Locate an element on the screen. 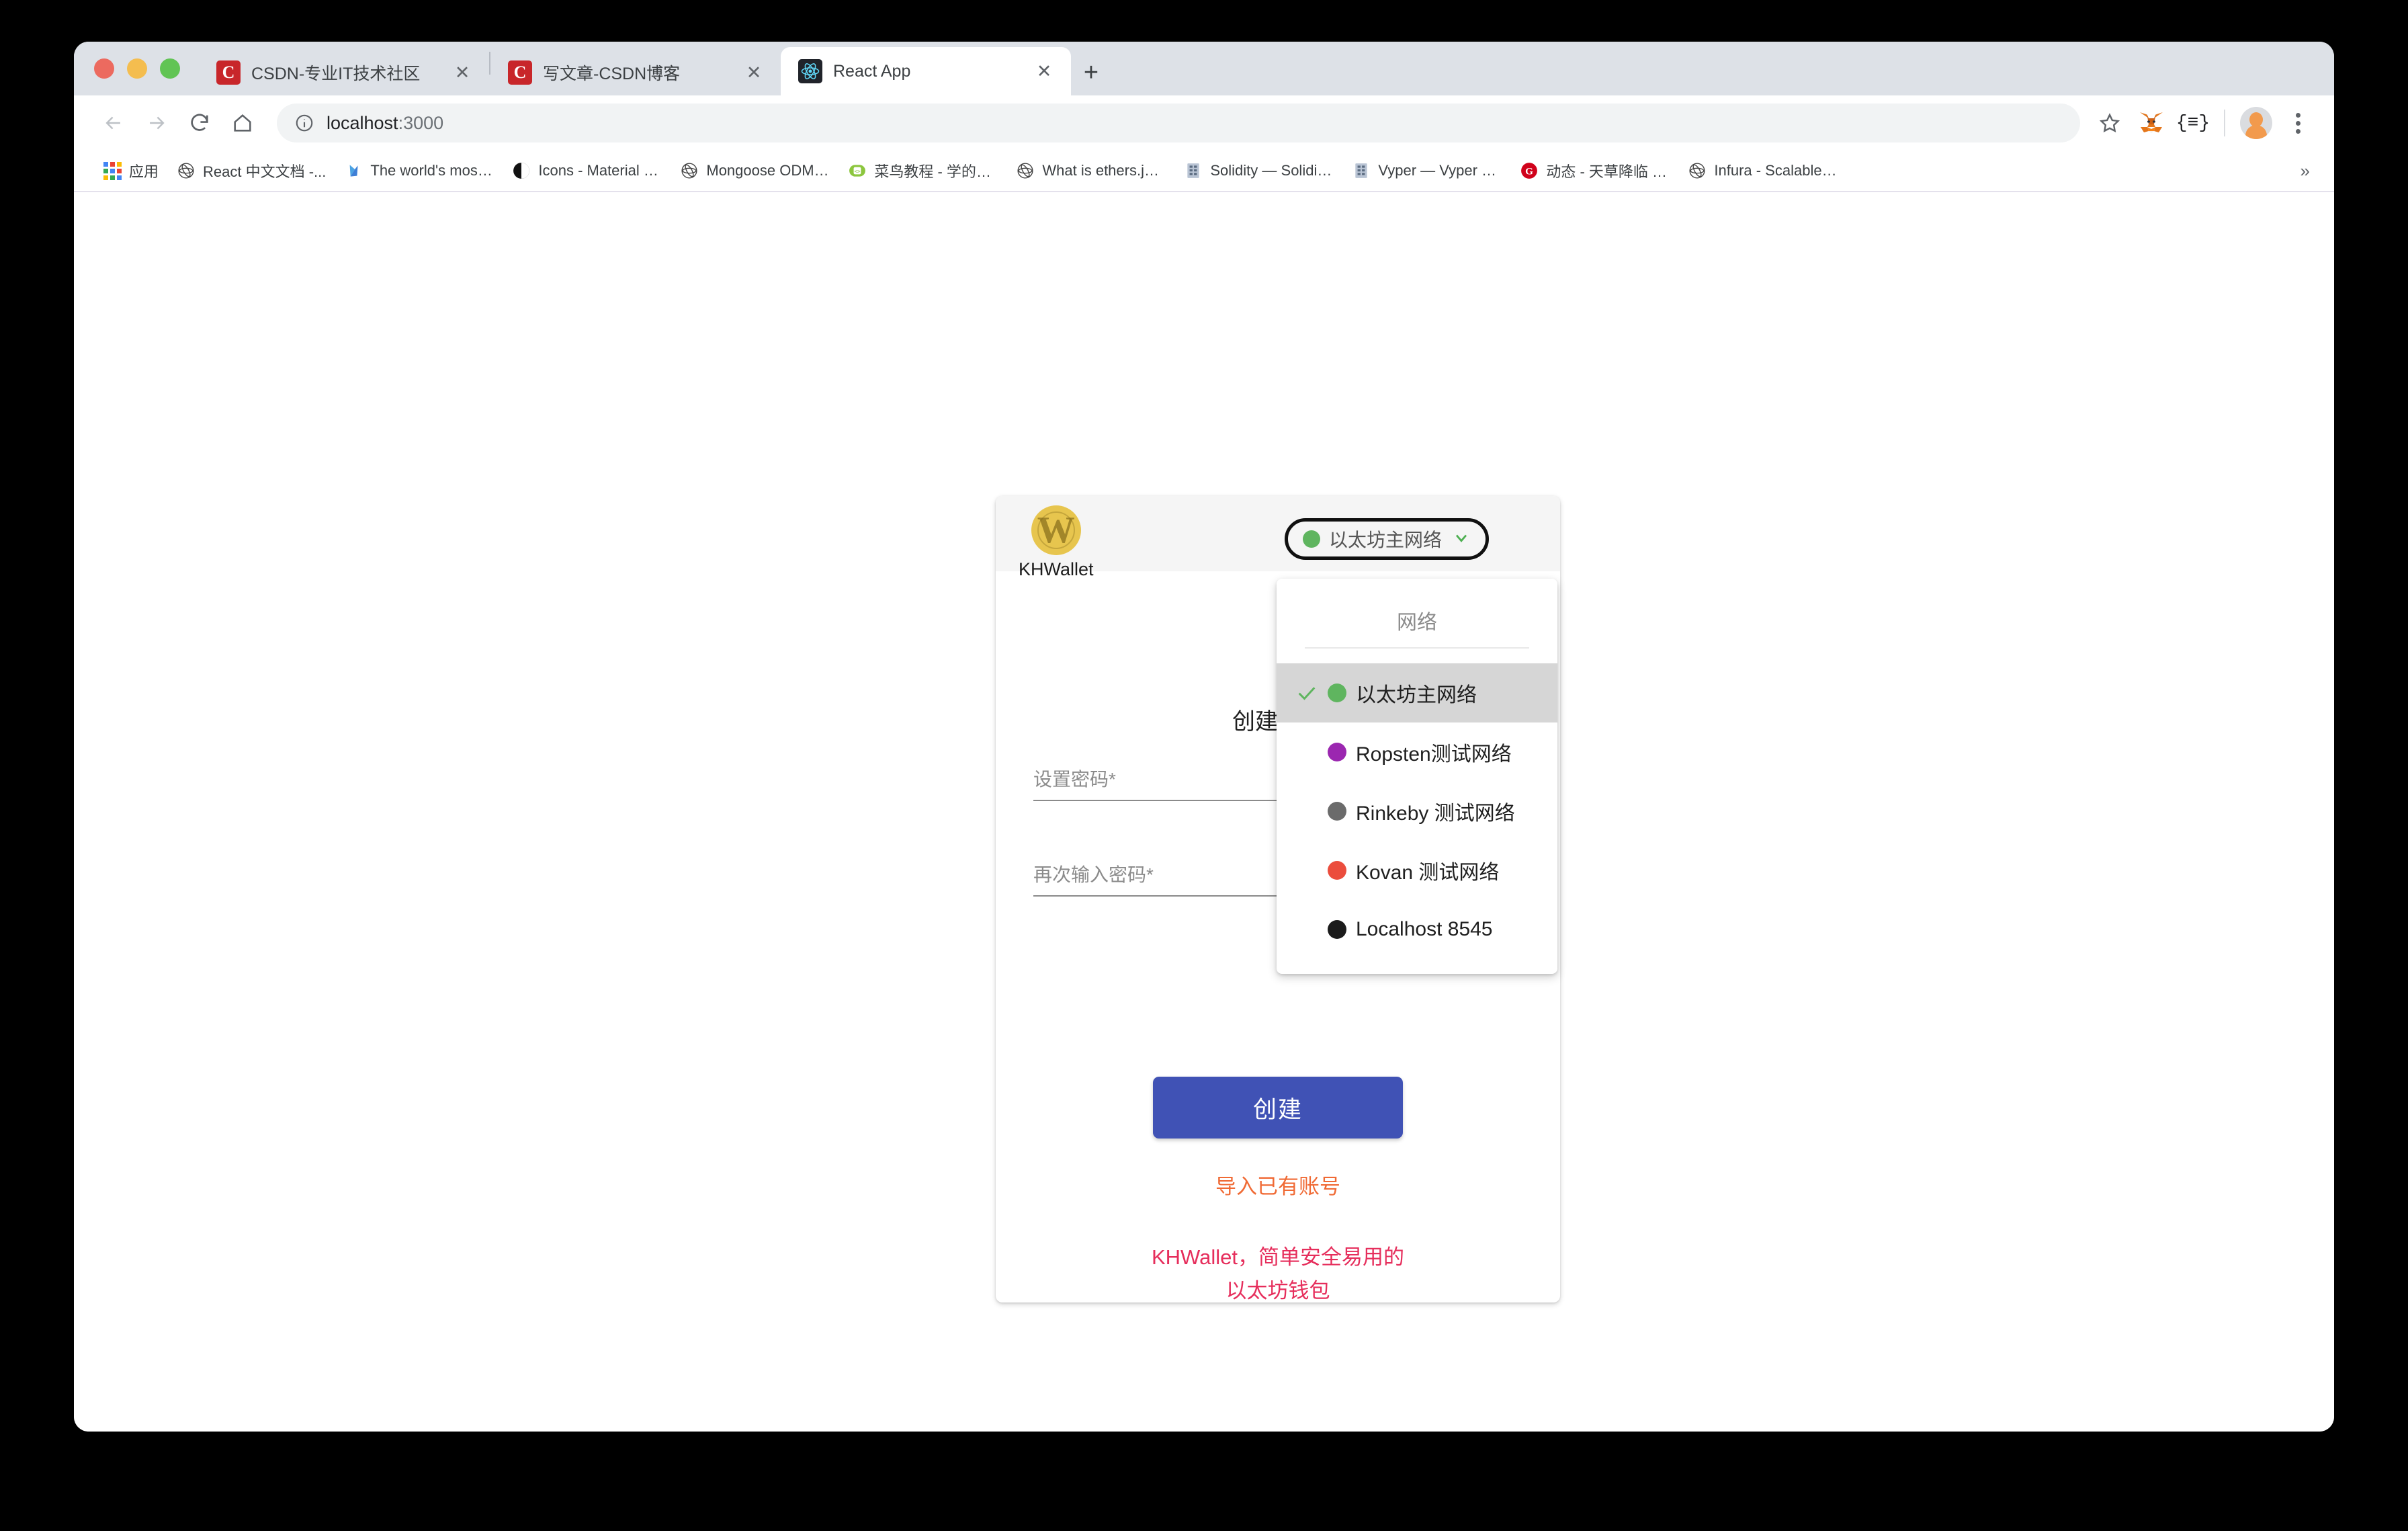  minimize-window-button is located at coordinates (137, 68).